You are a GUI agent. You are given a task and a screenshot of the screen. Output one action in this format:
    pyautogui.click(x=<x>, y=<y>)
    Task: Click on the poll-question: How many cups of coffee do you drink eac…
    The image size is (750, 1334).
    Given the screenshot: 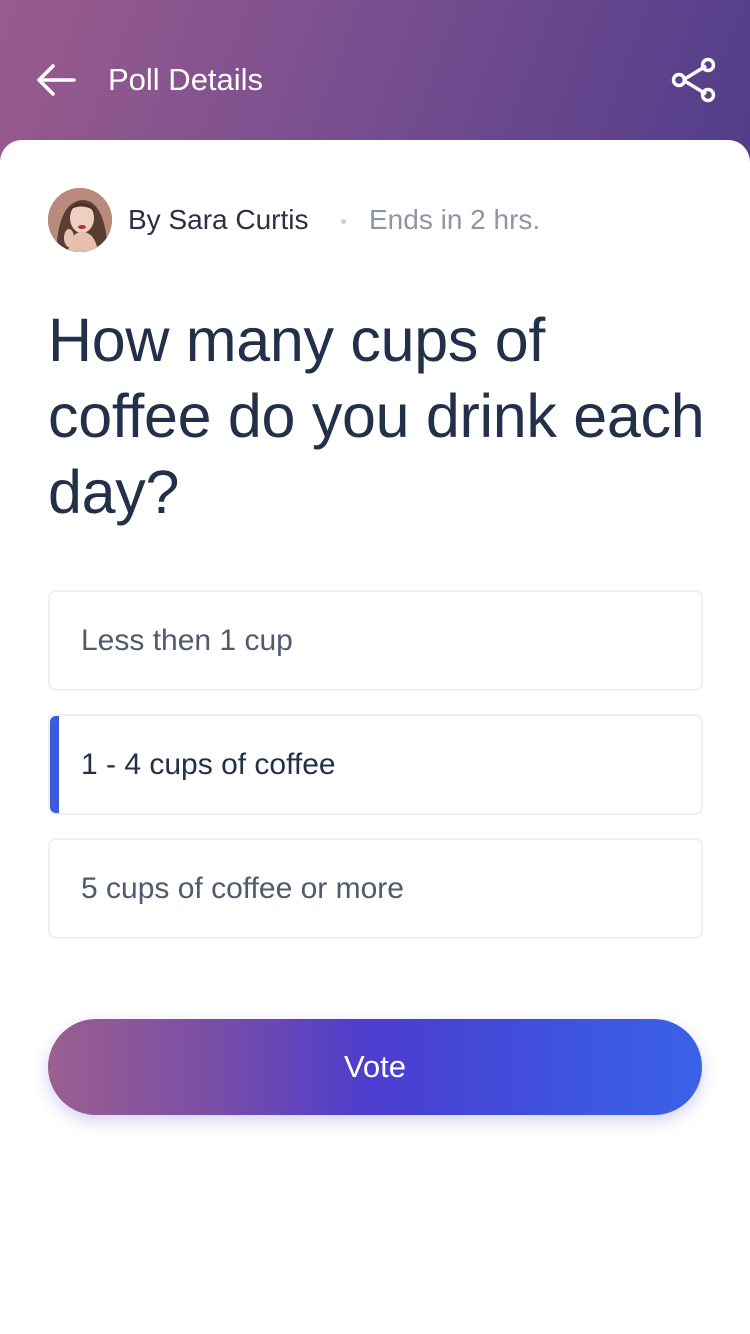 What is the action you would take?
    pyautogui.click(x=376, y=416)
    